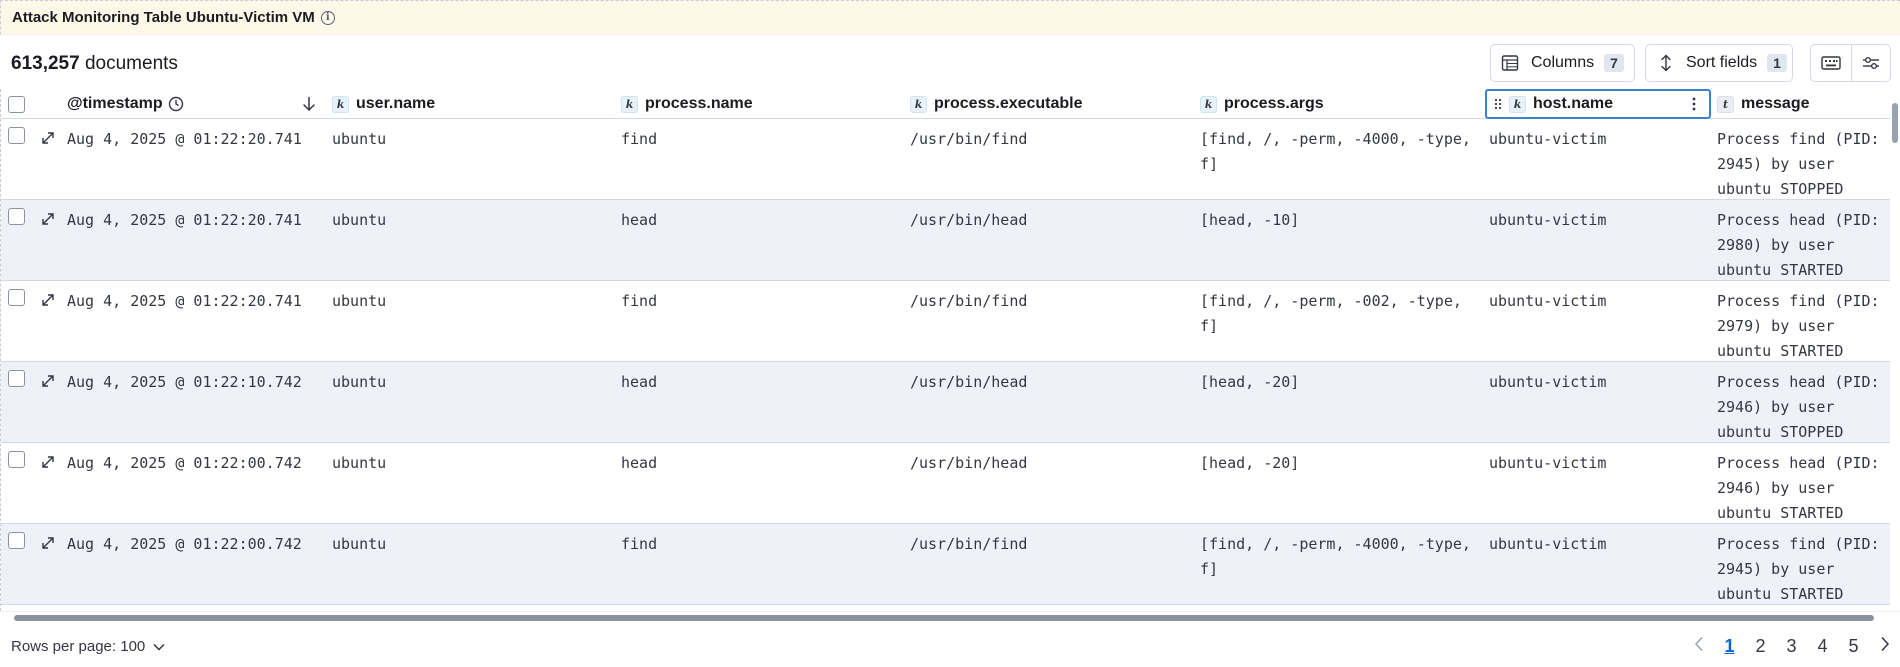  I want to click on display-settings-button, so click(1871, 63).